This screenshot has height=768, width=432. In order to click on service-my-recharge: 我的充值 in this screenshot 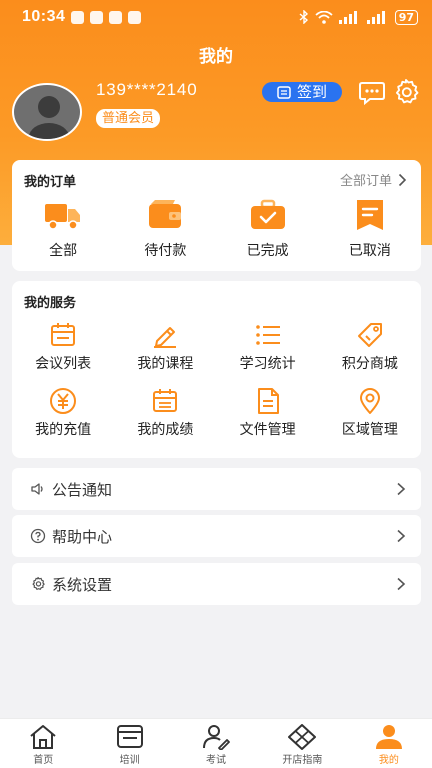, I will do `click(63, 413)`.